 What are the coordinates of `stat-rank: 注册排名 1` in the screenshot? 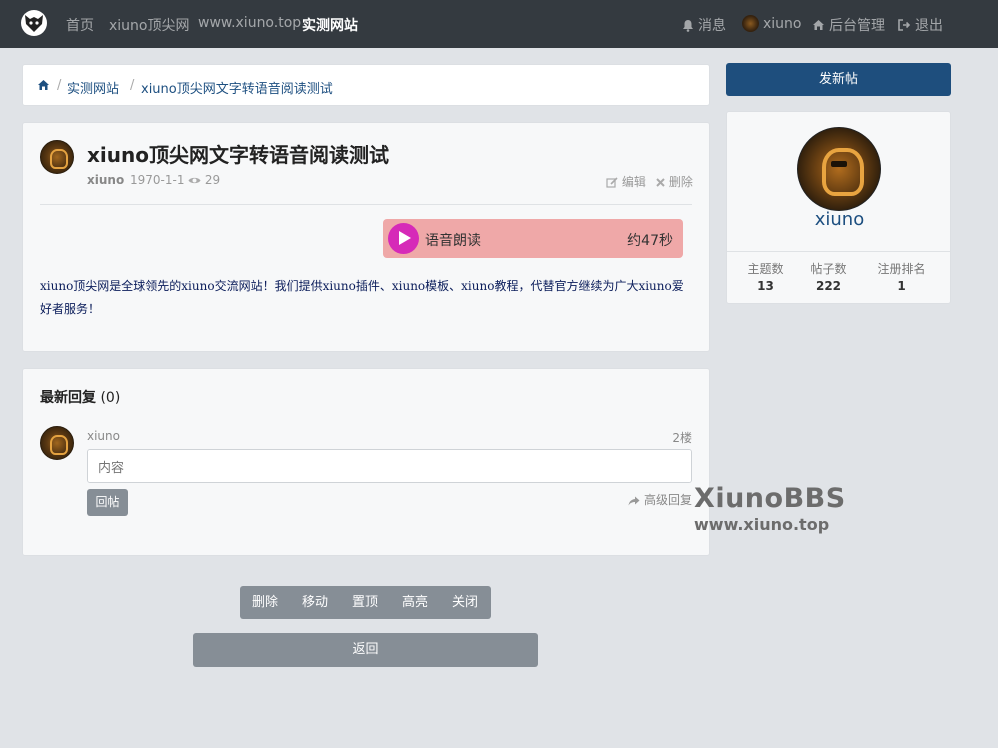 It's located at (901, 278).